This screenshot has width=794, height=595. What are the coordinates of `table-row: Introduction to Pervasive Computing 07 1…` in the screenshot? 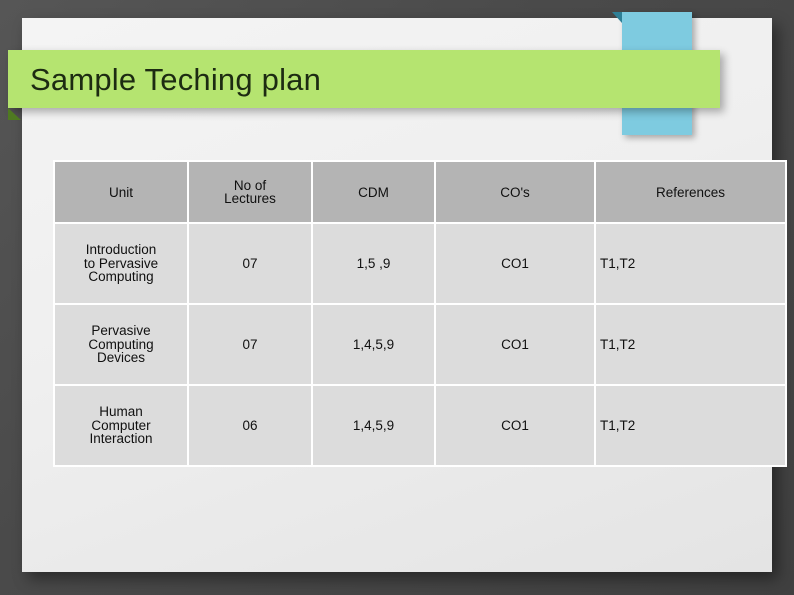 It's located at (420, 264).